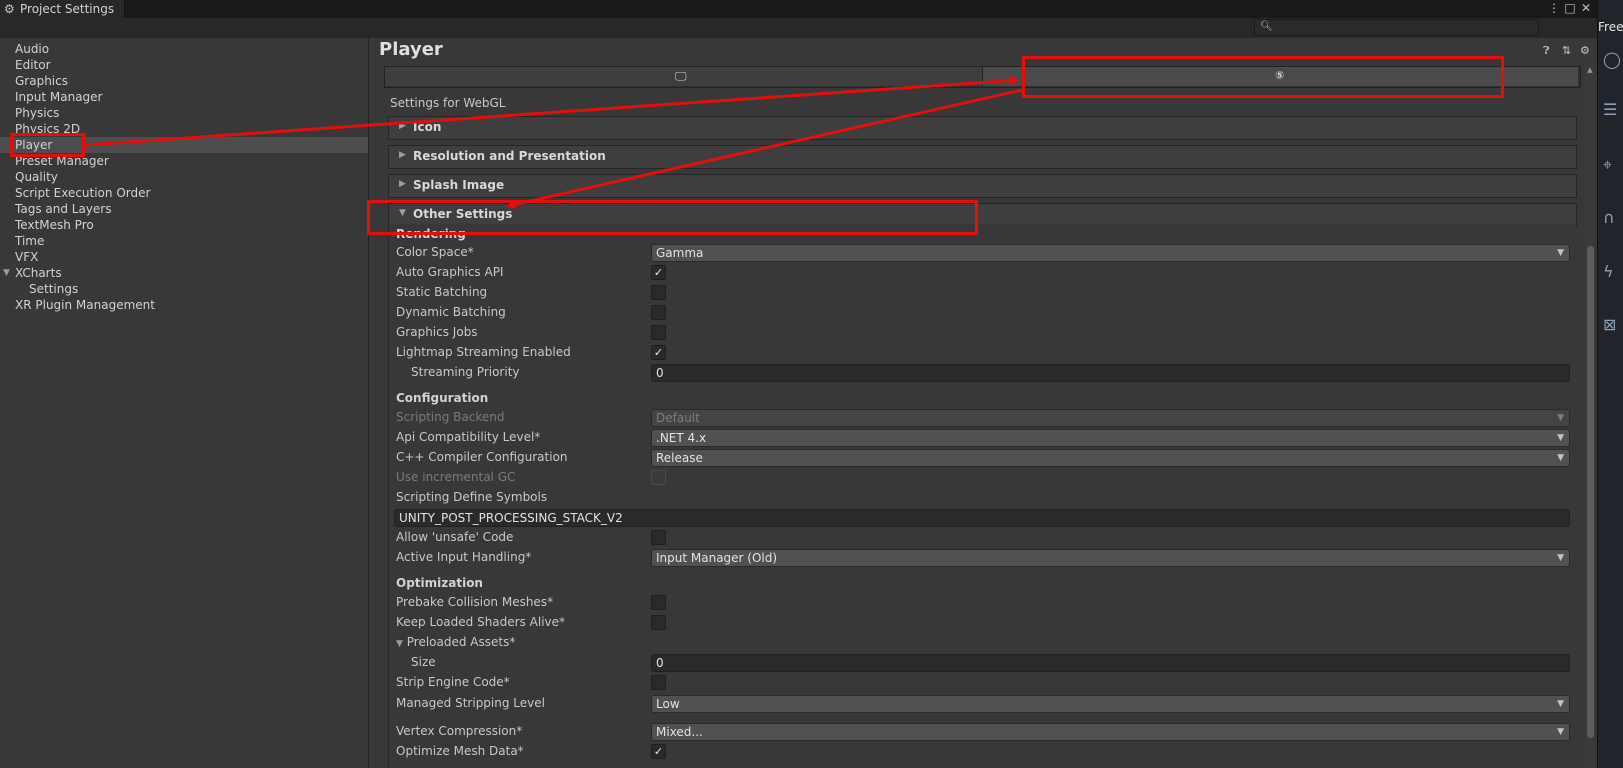  Describe the element at coordinates (459, 185) in the screenshot. I see `foldout-label: Splash Image` at that location.